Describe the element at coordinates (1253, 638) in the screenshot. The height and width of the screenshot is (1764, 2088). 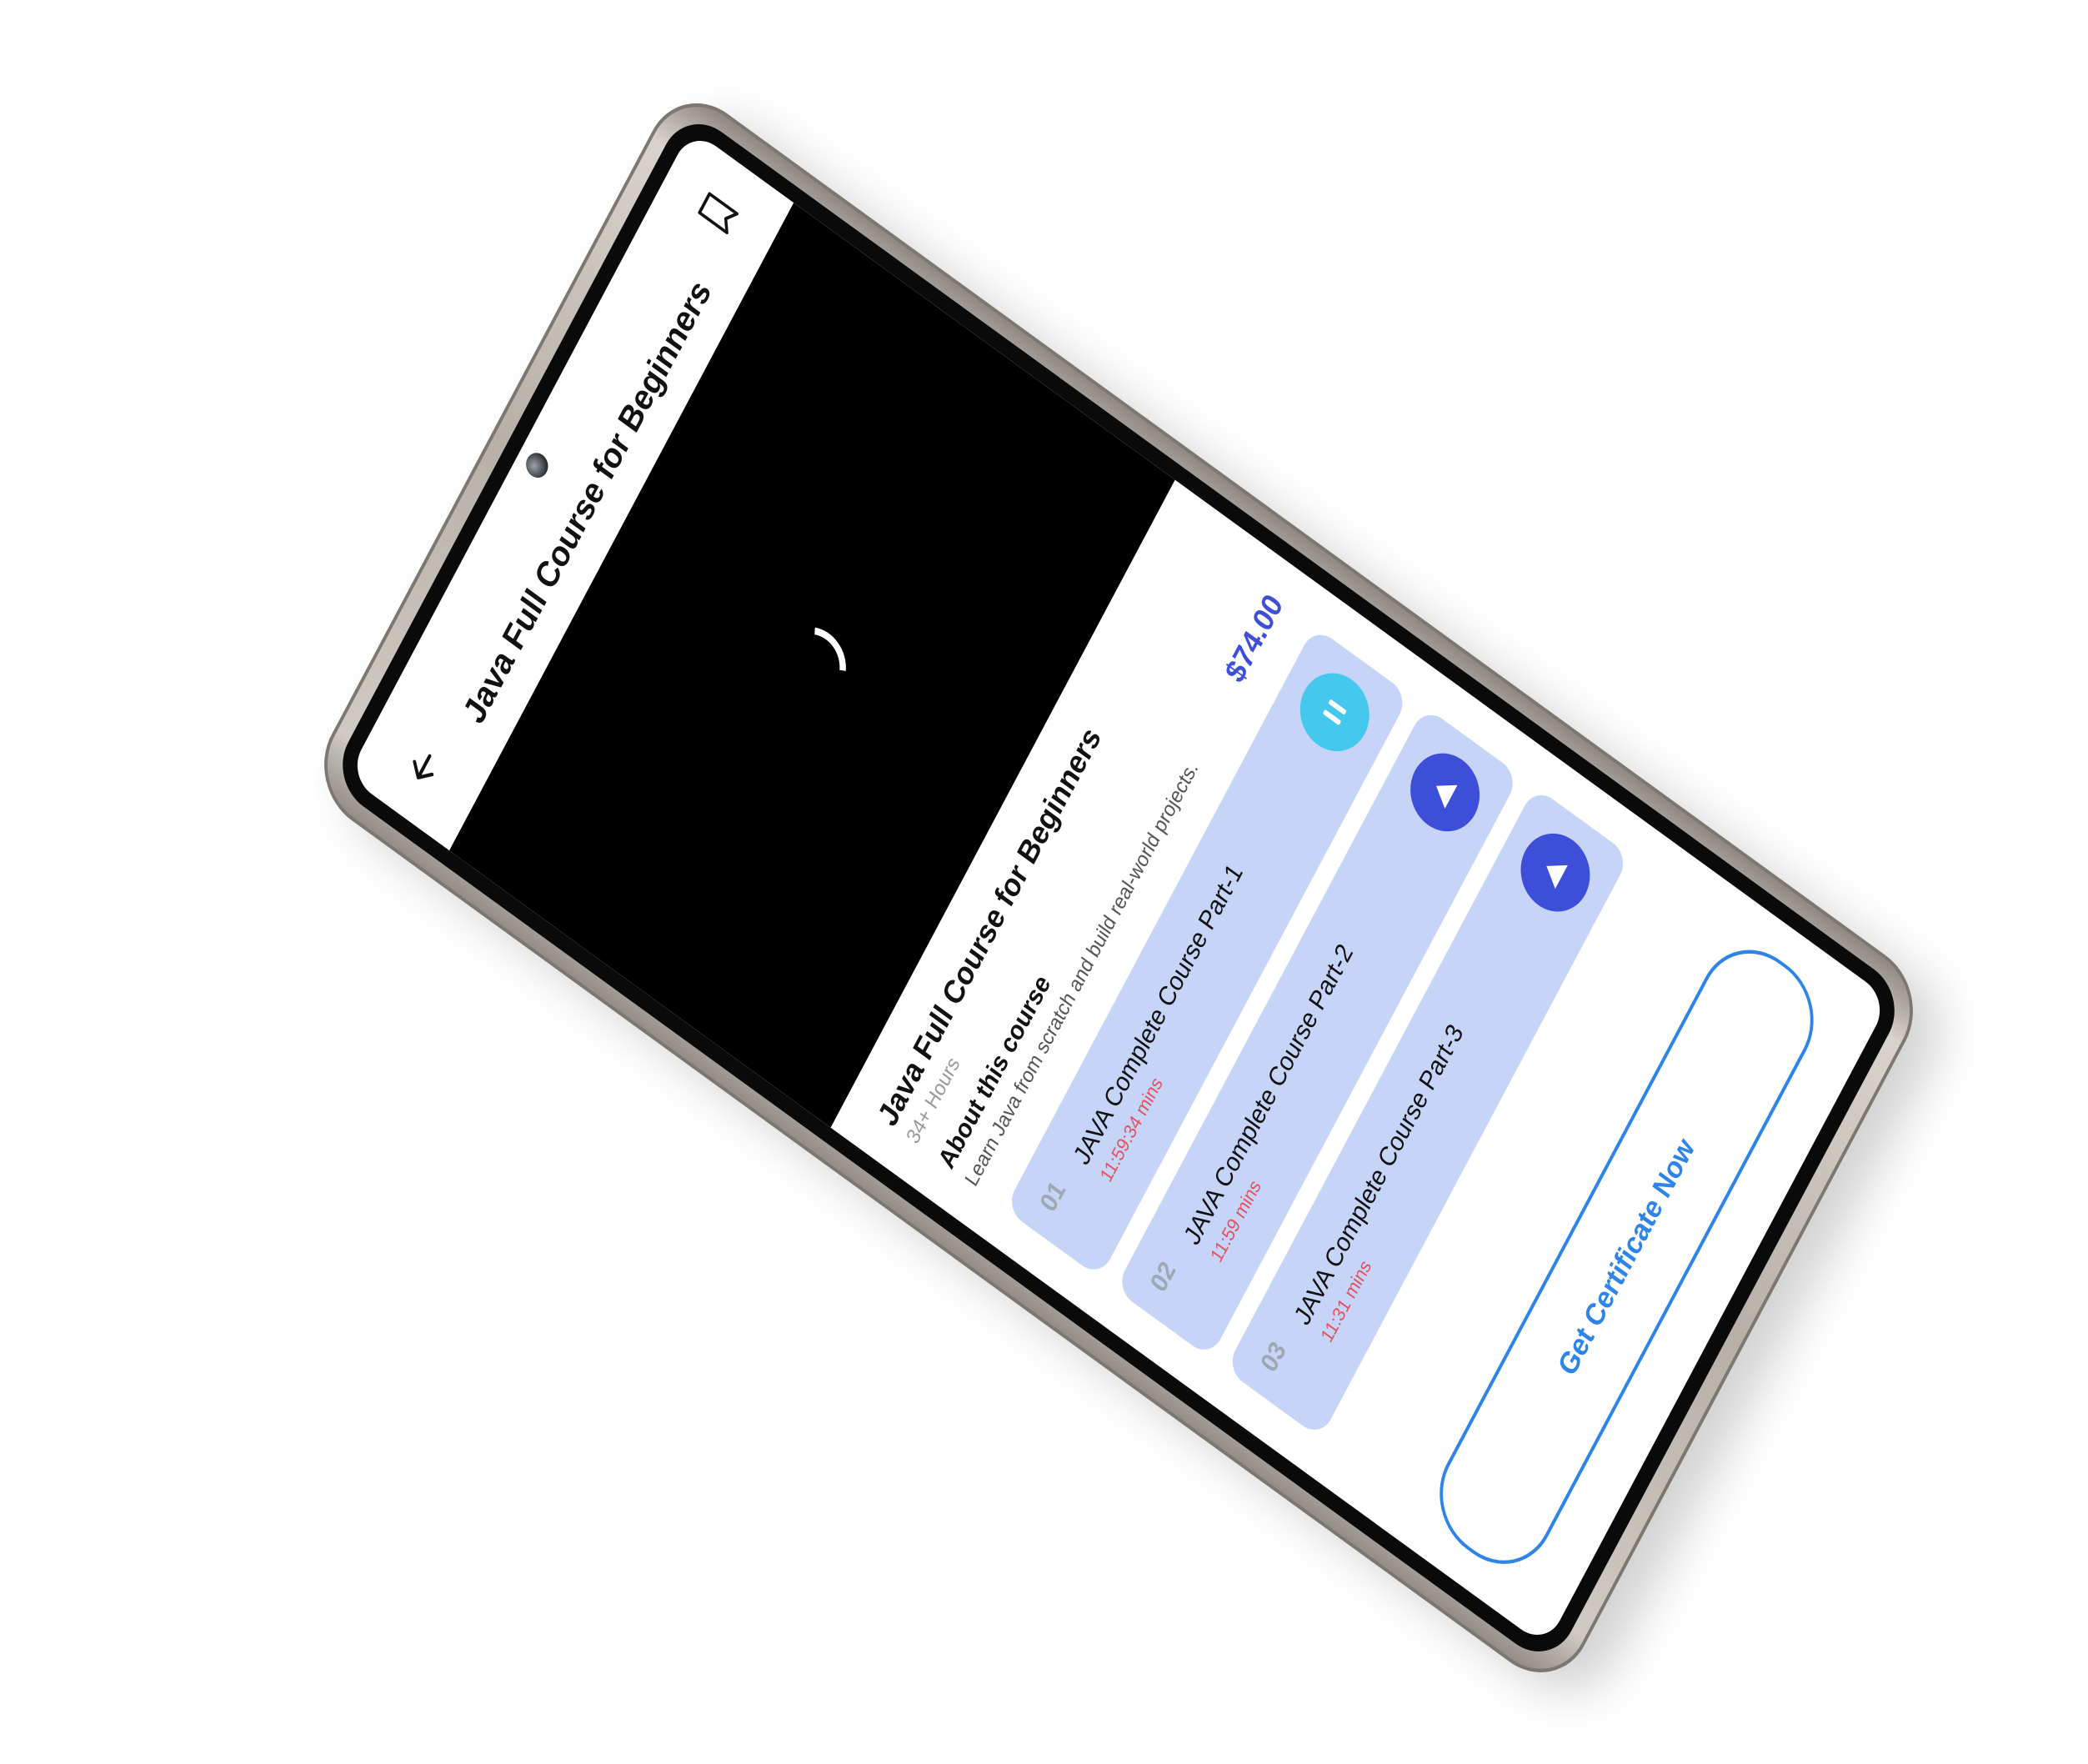
I see `course-price: $74.00` at that location.